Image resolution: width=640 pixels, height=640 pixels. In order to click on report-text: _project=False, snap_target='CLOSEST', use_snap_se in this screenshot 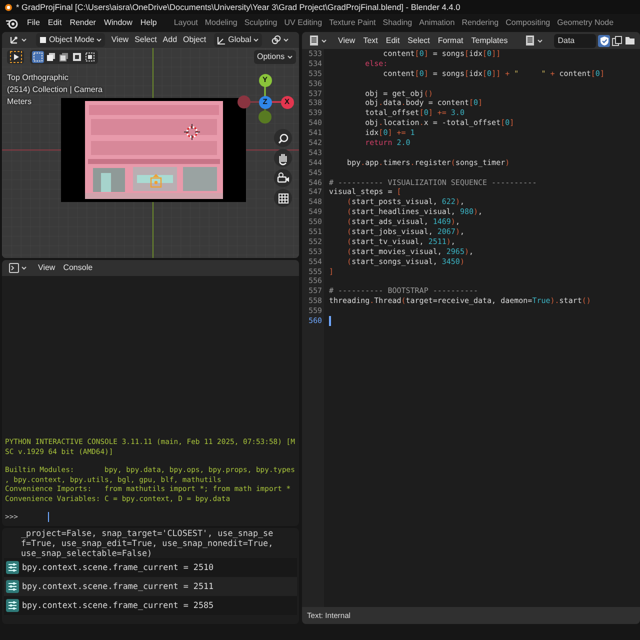, I will do `click(147, 533)`.